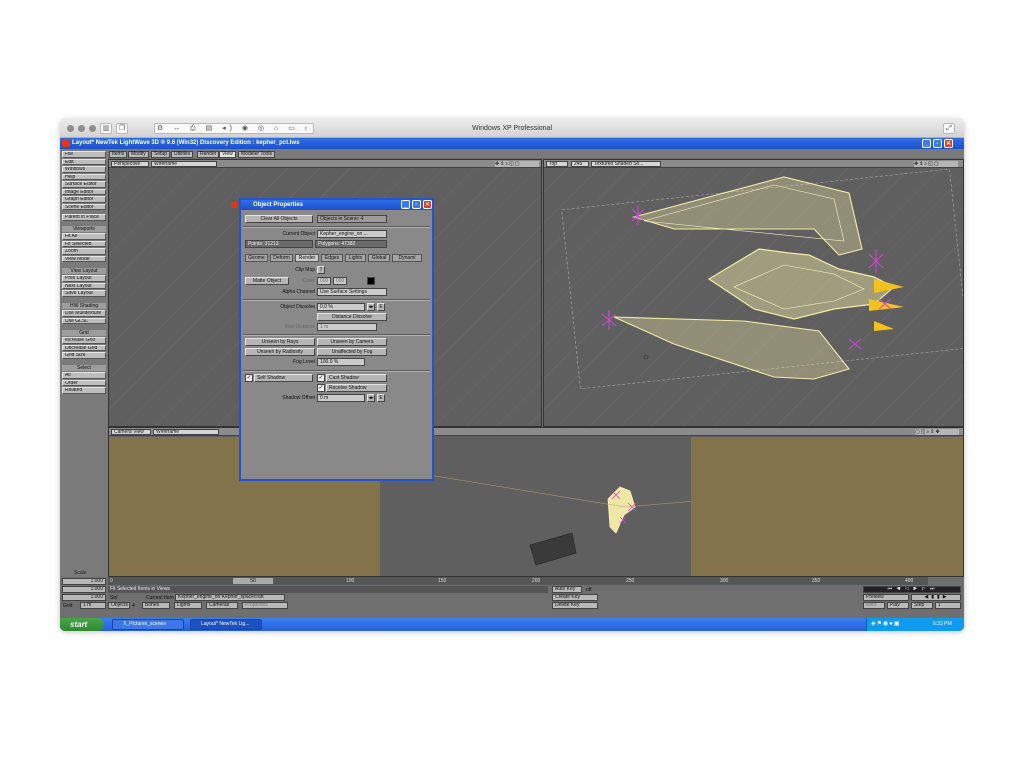  I want to click on current-item-dropdown: Kepher_engine_on:Kepher_spacecraft, so click(230, 597).